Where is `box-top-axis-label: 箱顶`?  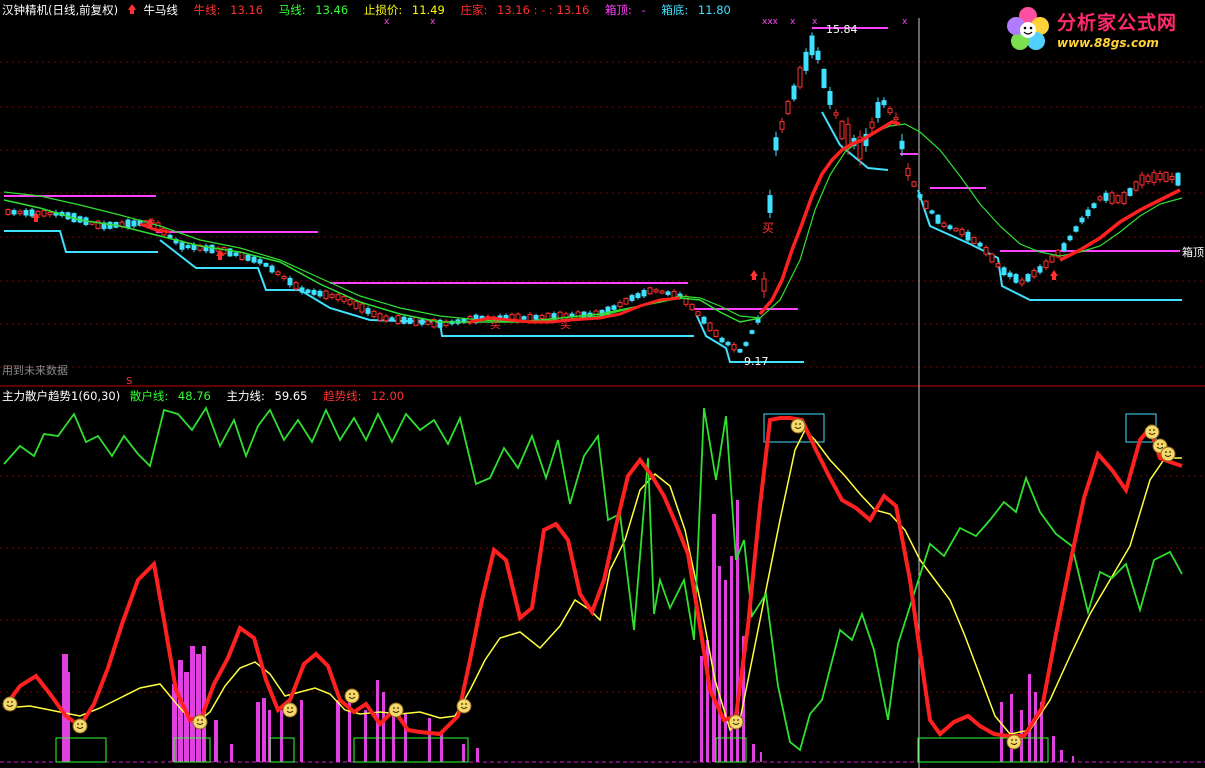 box-top-axis-label: 箱顶 is located at coordinates (1193, 252).